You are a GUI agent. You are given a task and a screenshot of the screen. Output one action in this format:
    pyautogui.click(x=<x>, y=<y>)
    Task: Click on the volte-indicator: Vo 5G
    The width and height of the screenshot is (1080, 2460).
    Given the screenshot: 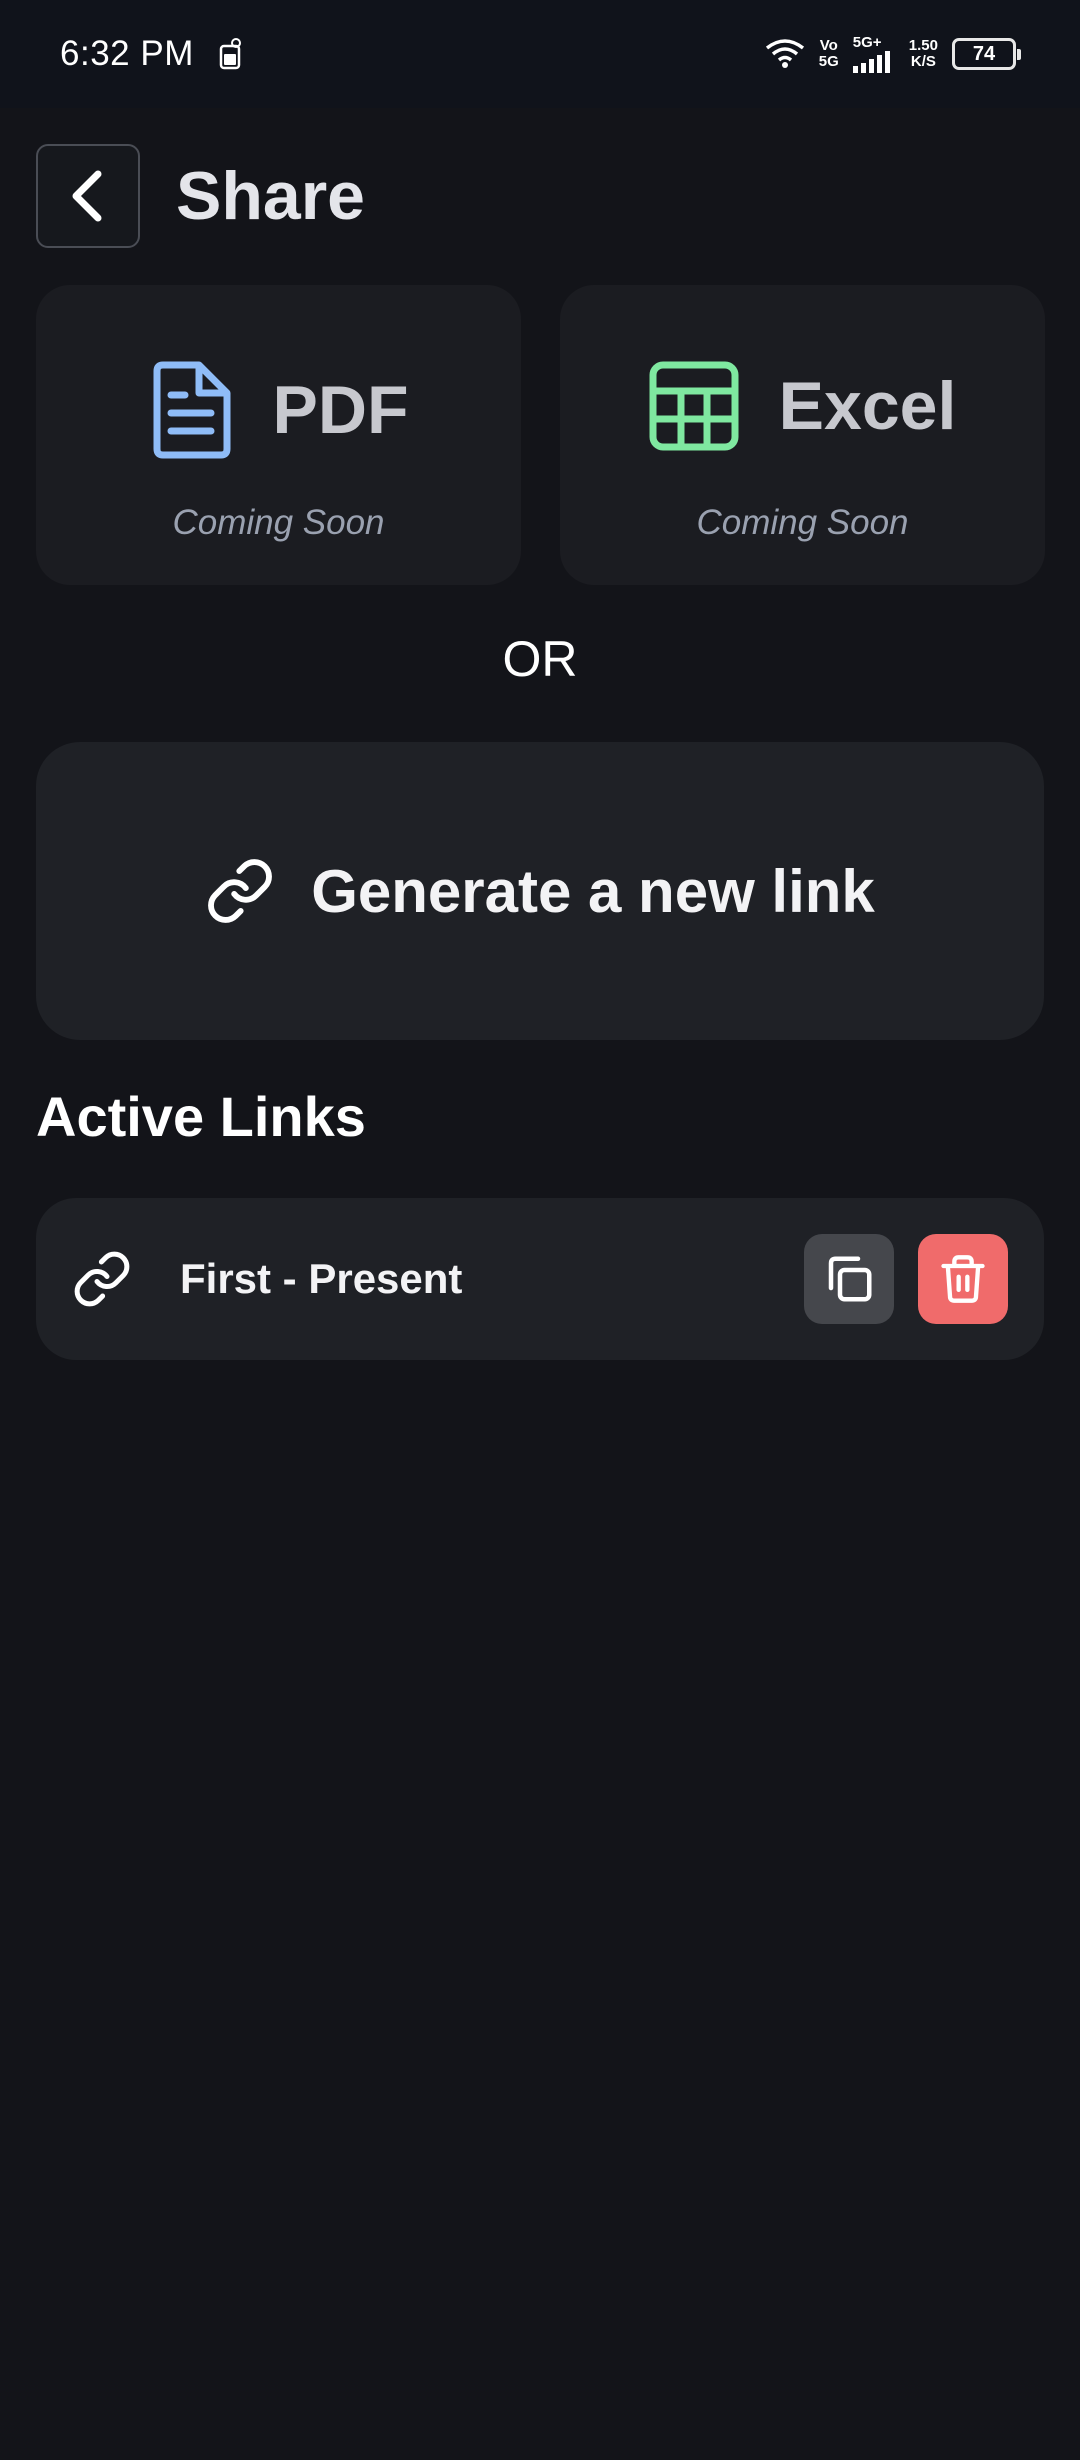 What is the action you would take?
    pyautogui.click(x=828, y=53)
    